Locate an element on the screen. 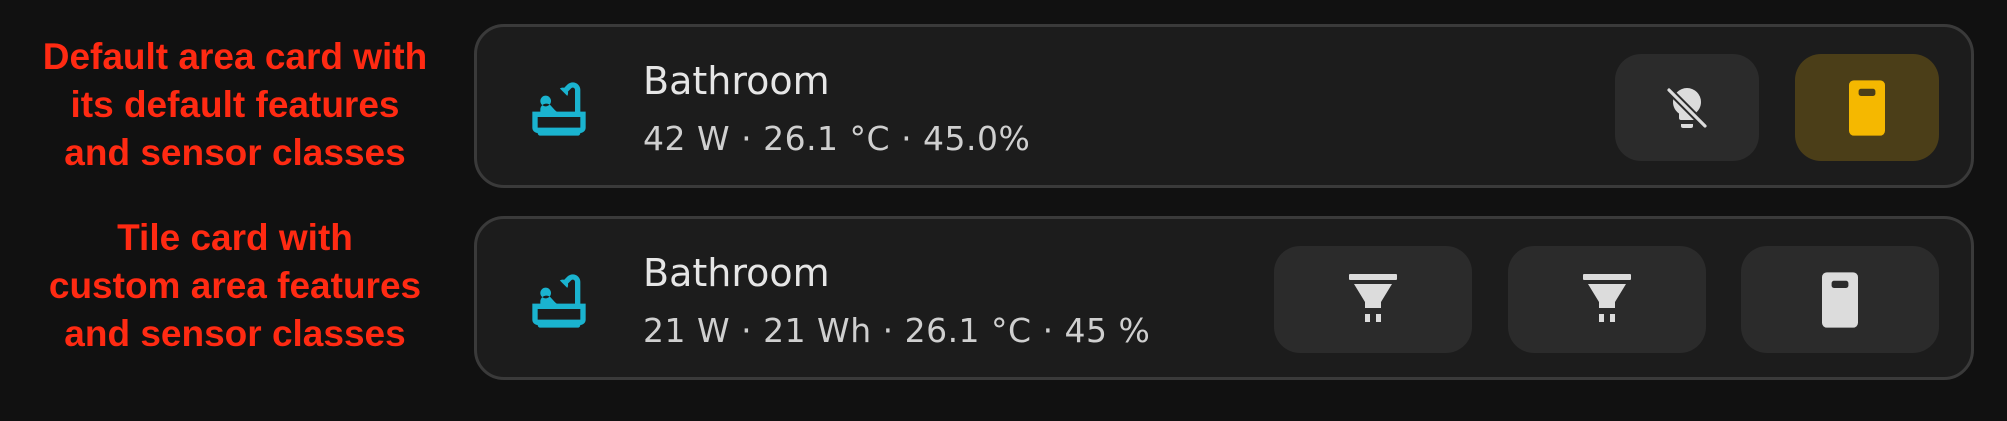 The image size is (2007, 421). annotation-line: Tile card with is located at coordinates (235, 237).